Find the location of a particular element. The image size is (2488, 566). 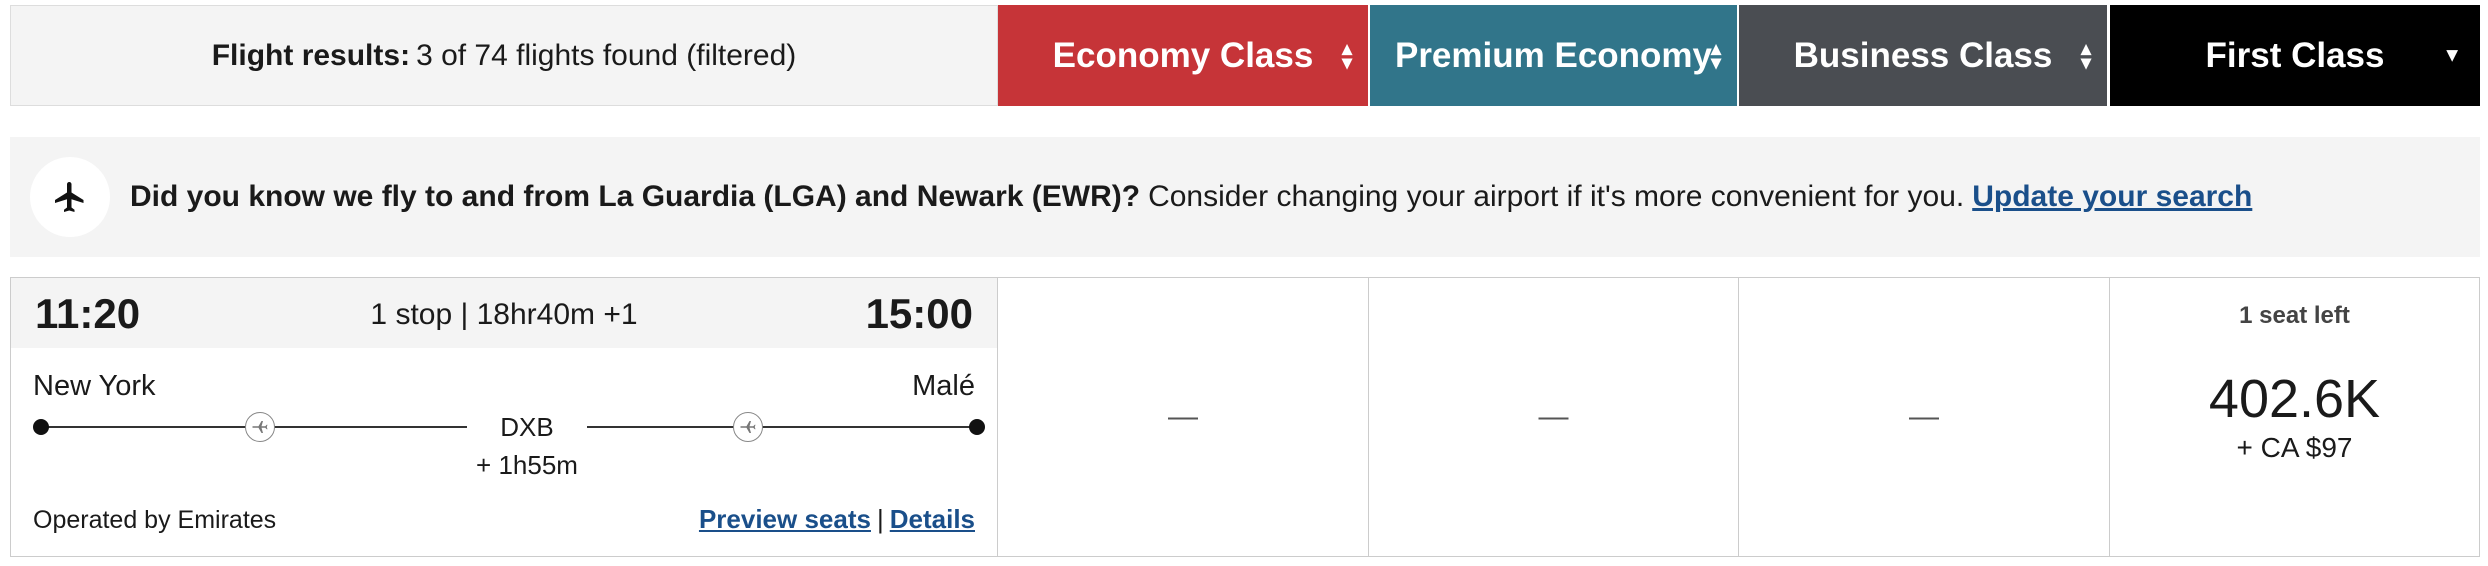

tab-economy-label: Economy Class is located at coordinates (1183, 55).